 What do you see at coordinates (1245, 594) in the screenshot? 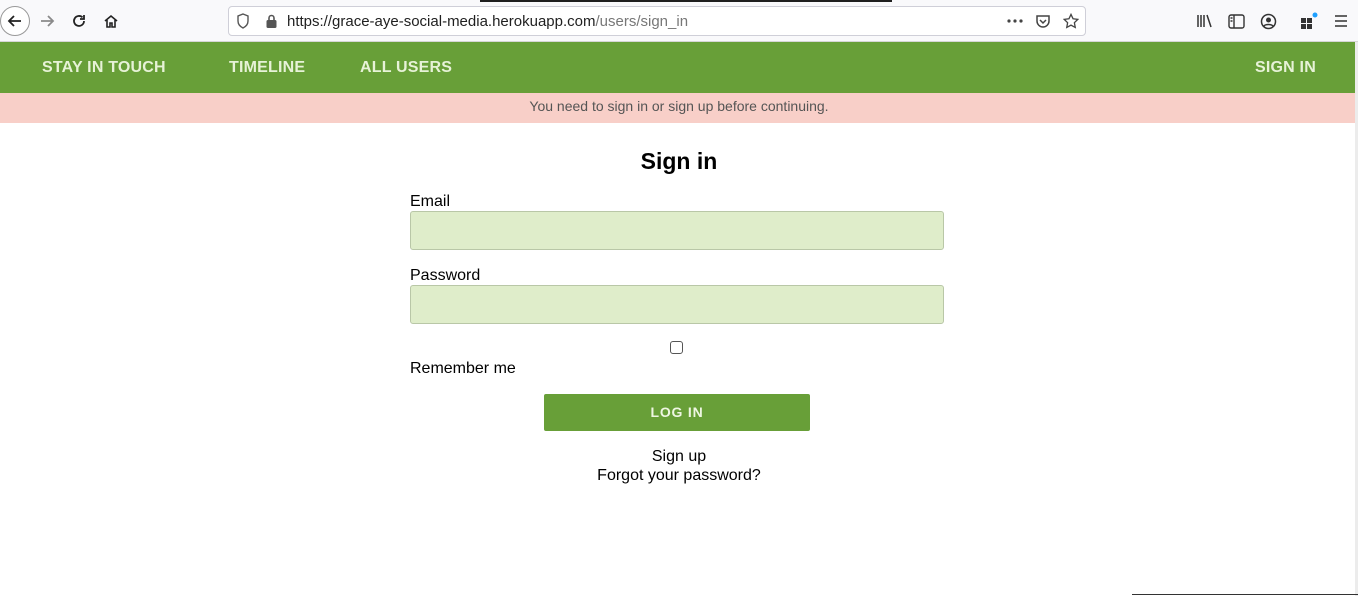
I see `window-edge` at bounding box center [1245, 594].